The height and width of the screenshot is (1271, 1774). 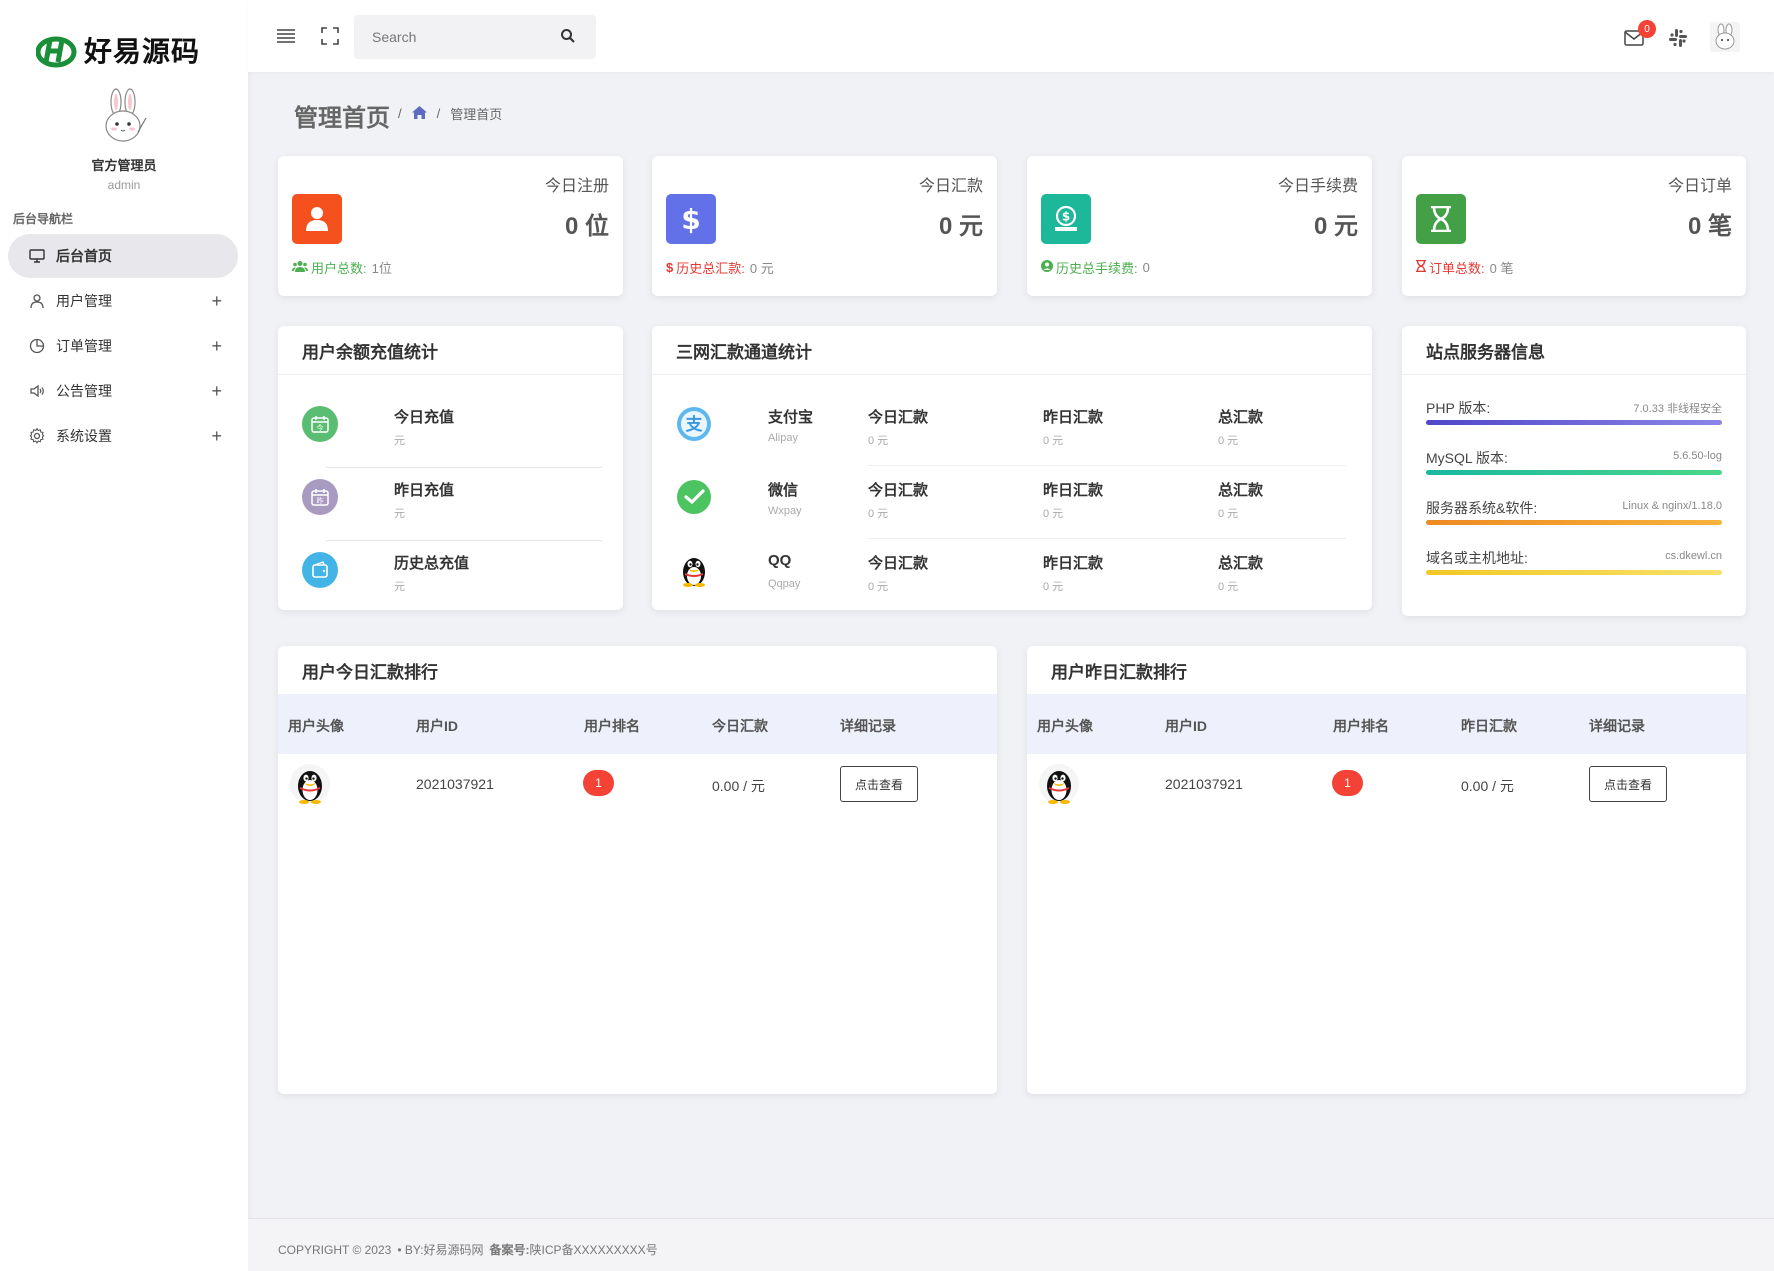 I want to click on rabbit-avatar-icon, so click(x=124, y=118).